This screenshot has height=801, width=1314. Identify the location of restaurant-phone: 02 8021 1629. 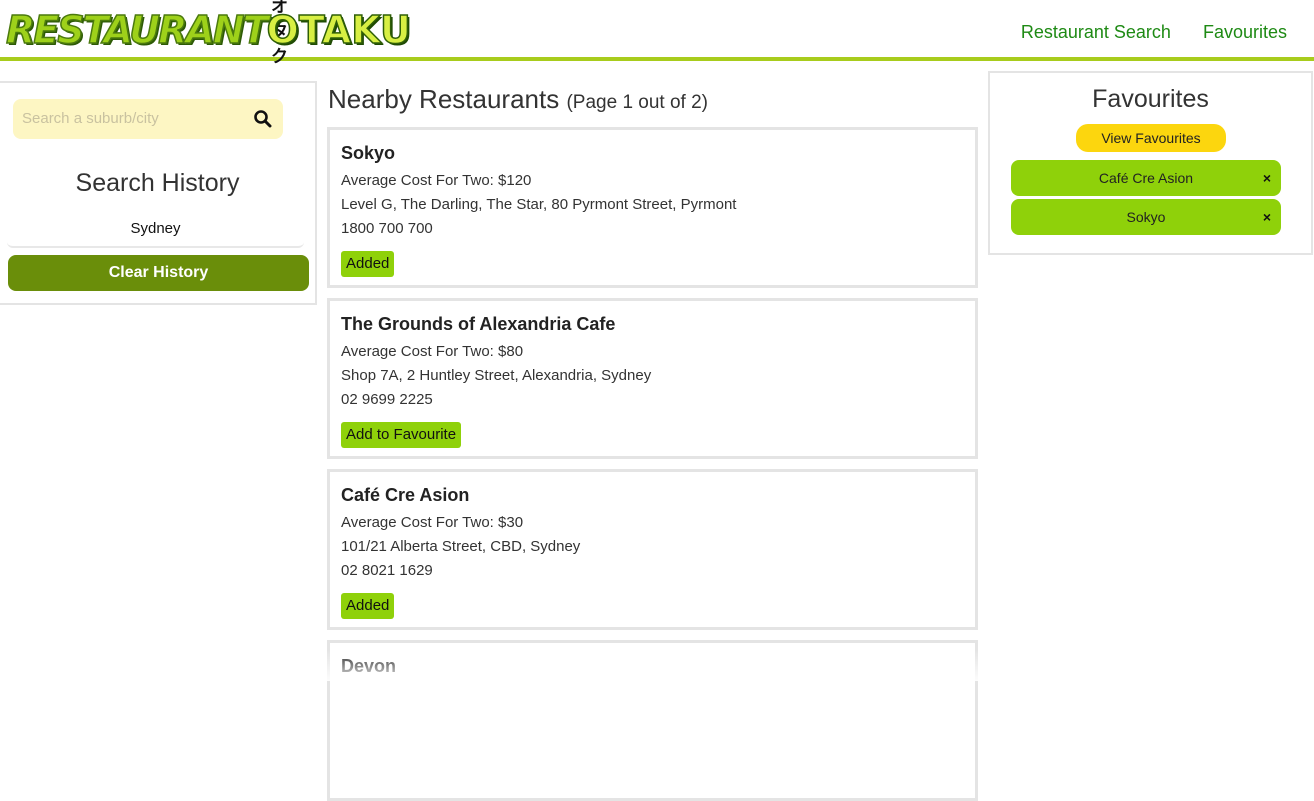
(387, 570).